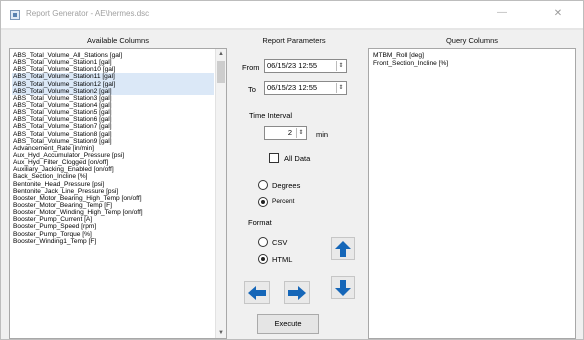  What do you see at coordinates (113, 126) in the screenshot?
I see `available-column-item: ABS_Total_Volume_Station7 [gal]` at bounding box center [113, 126].